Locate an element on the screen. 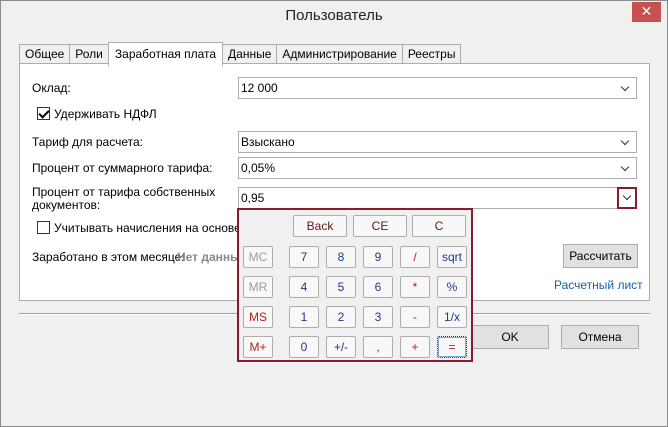  percent-total-value: 0,05% is located at coordinates (258, 168).